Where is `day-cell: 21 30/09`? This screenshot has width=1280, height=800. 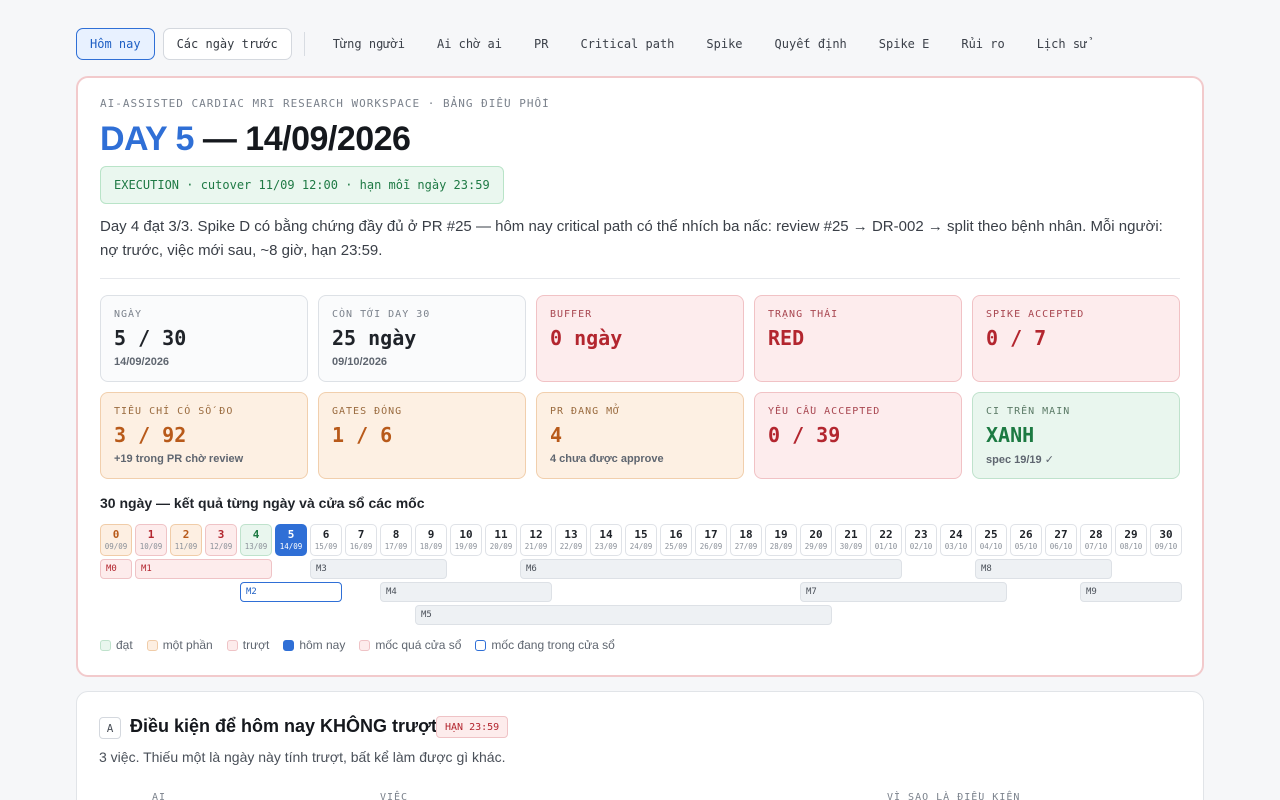 day-cell: 21 30/09 is located at coordinates (851, 540).